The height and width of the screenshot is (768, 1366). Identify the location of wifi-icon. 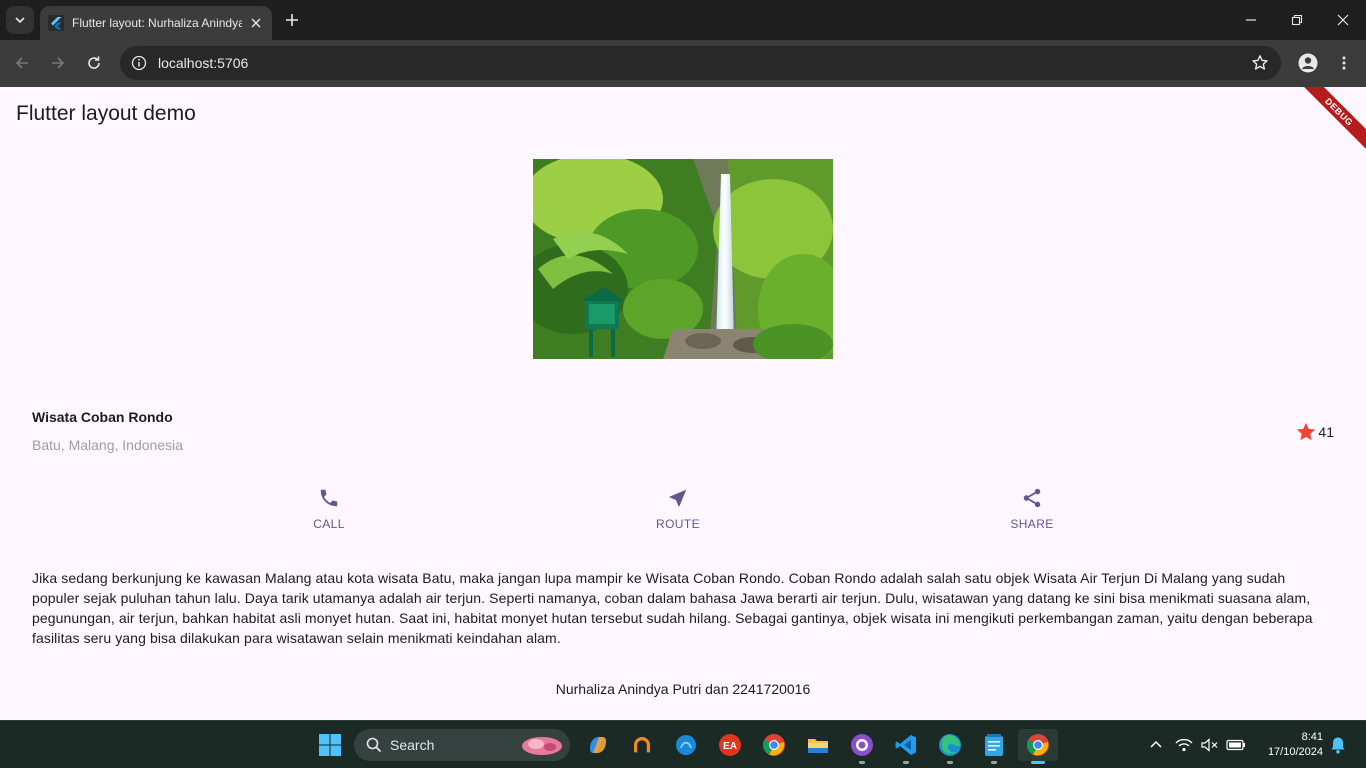
(1184, 745).